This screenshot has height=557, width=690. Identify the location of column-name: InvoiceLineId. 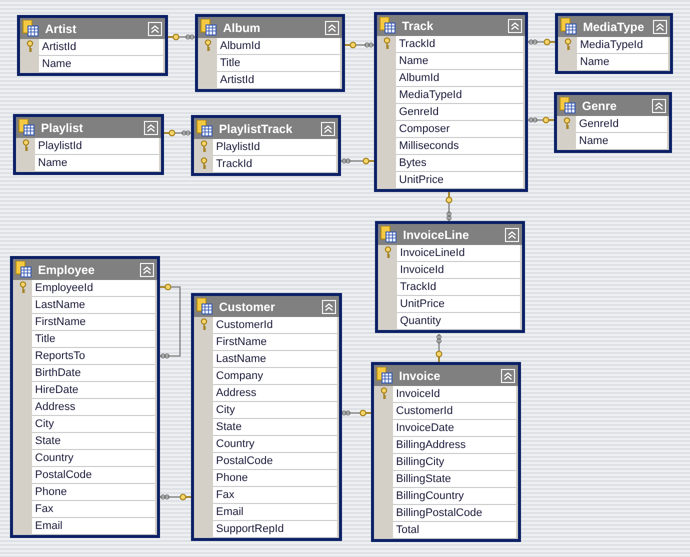
(458, 253).